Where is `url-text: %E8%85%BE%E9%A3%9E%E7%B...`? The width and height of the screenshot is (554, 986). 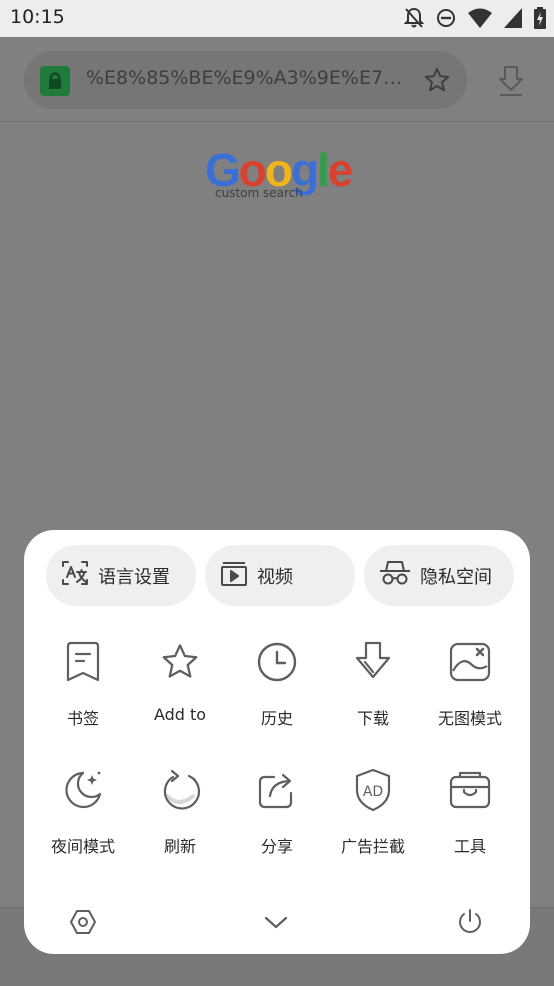
url-text: %E8%85%BE%E9%A3%9E%E7%B... is located at coordinates (251, 78).